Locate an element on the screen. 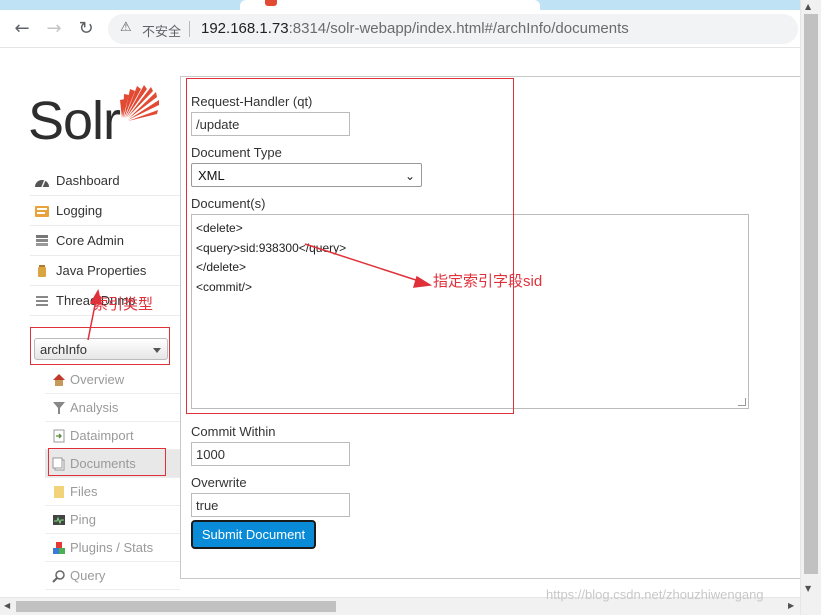 This screenshot has width=821, height=615. arrow-line-sid is located at coordinates (363, 263).